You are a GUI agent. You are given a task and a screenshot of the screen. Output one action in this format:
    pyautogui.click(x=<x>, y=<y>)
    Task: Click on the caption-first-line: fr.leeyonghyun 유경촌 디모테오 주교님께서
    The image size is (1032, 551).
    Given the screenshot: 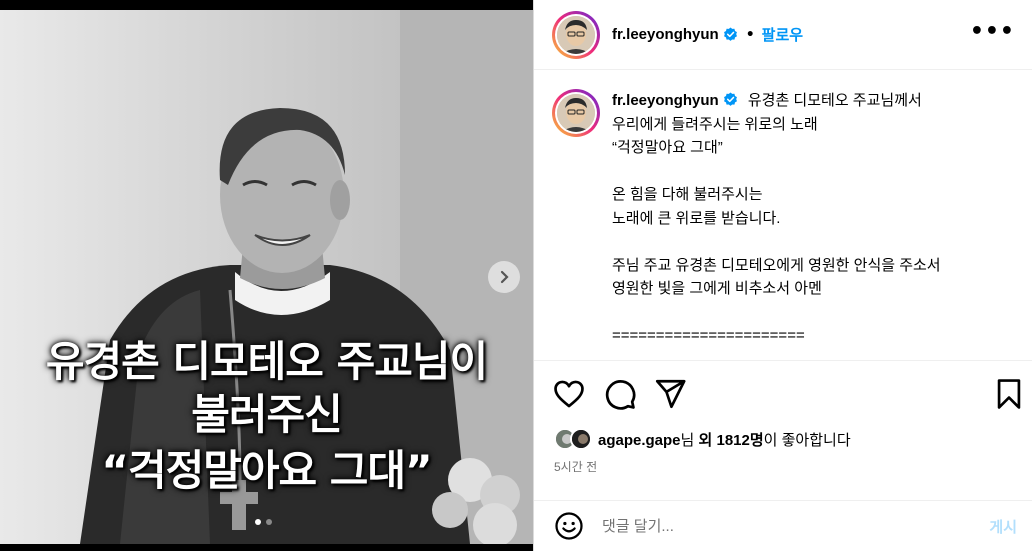 What is the action you would take?
    pyautogui.click(x=812, y=101)
    